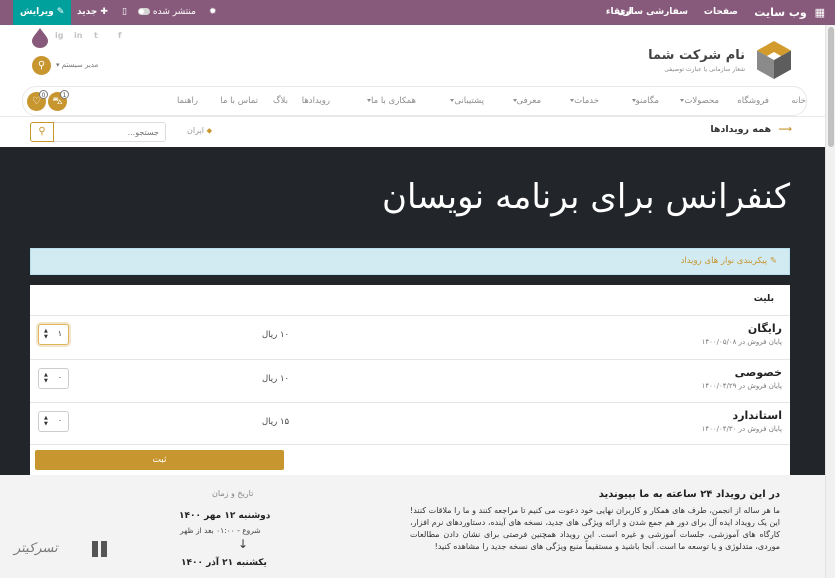 The height and width of the screenshot is (578, 835). I want to click on nav-events: رویدادها, so click(316, 101).